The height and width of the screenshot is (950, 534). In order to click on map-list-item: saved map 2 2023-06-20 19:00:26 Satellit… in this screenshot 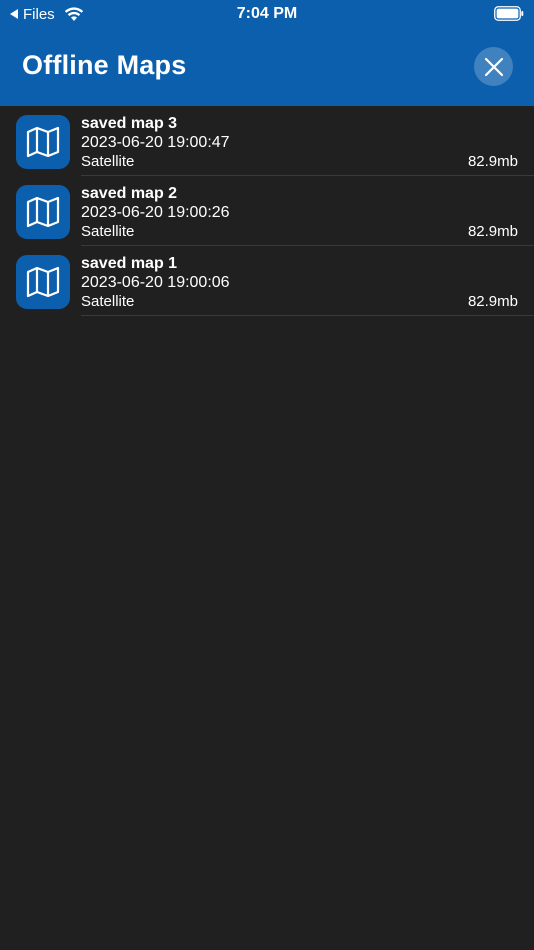, I will do `click(267, 211)`.